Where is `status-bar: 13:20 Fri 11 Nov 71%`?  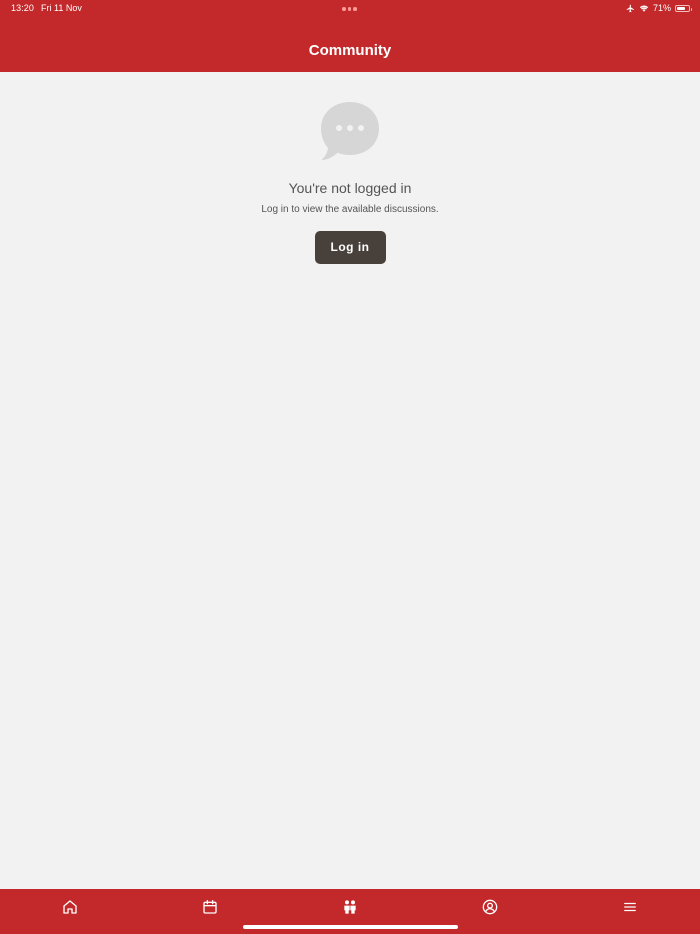
status-bar: 13:20 Fri 11 Nov 71% is located at coordinates (350, 9).